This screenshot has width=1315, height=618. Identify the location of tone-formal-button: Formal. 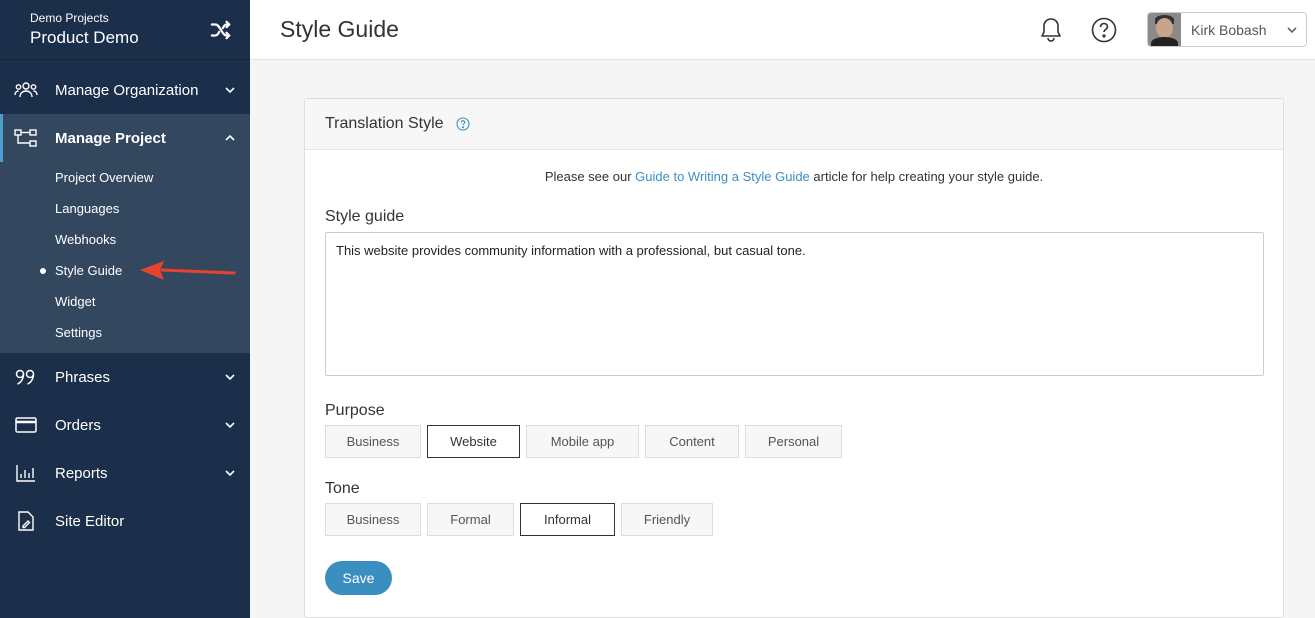
(470, 519).